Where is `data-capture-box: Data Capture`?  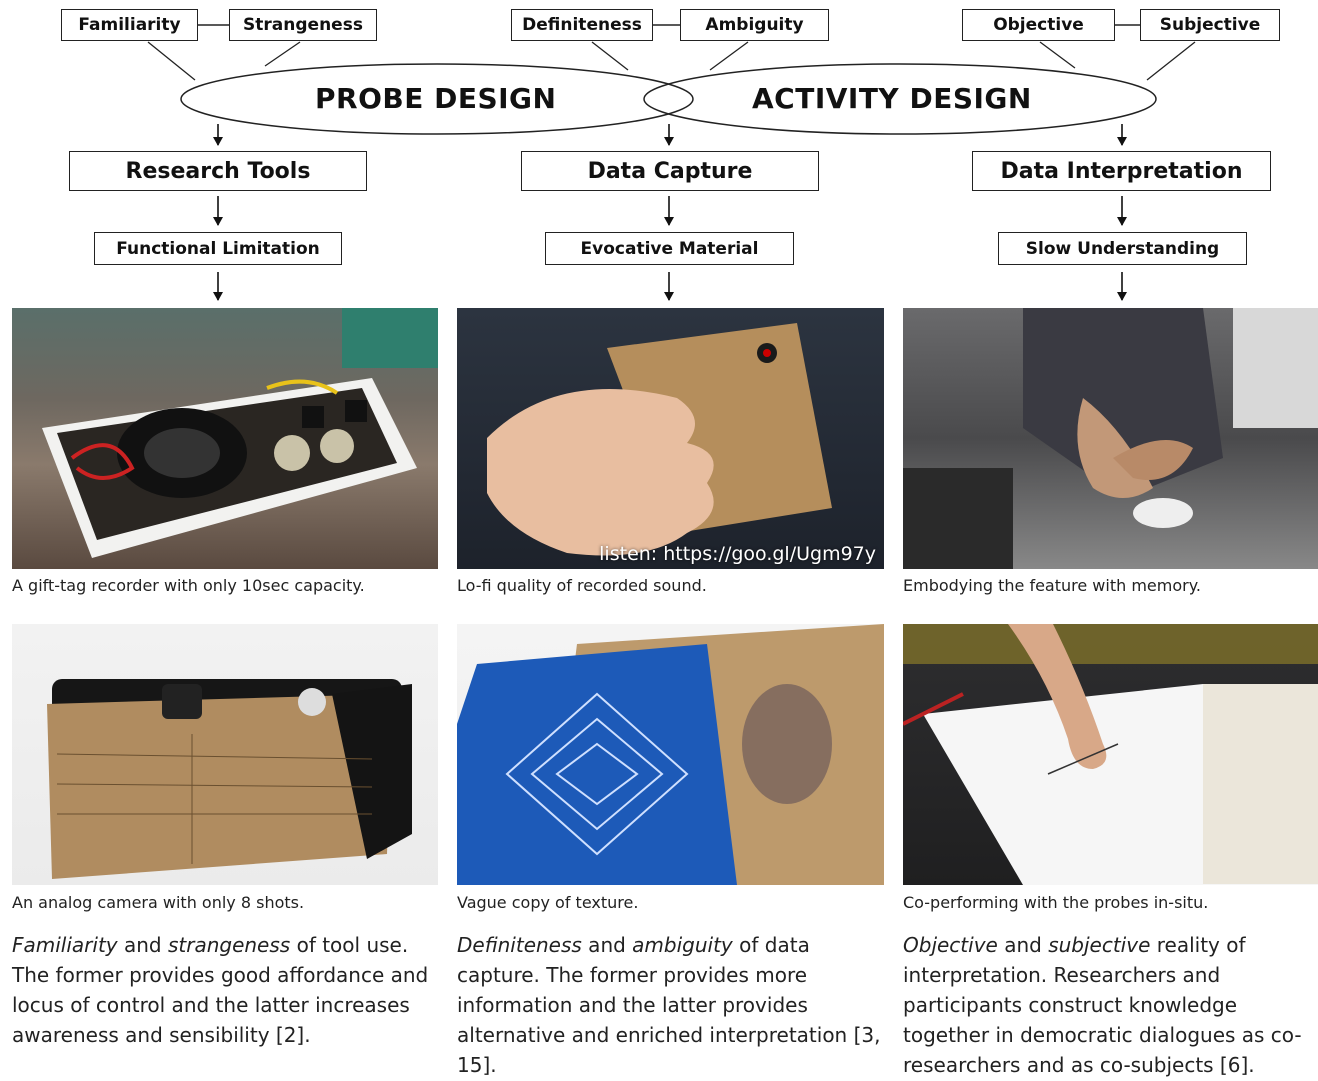
data-capture-box: Data Capture is located at coordinates (670, 171).